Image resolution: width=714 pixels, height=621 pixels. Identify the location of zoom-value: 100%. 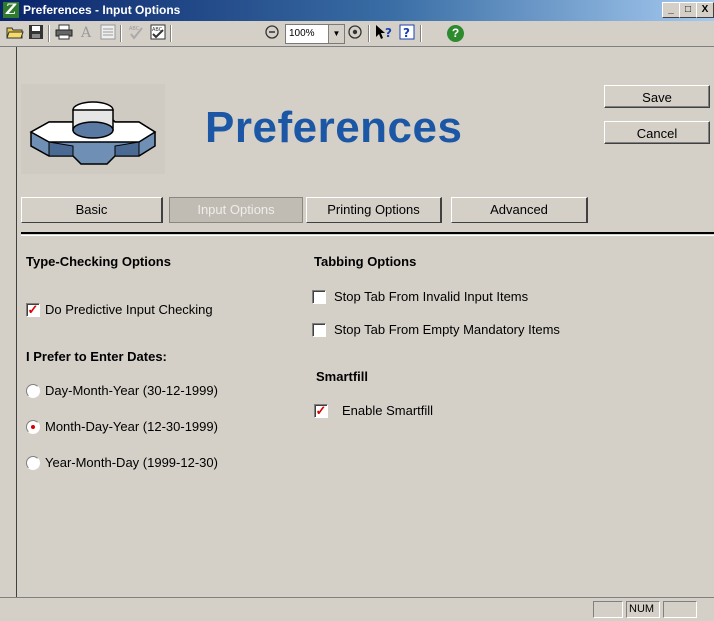
(302, 33).